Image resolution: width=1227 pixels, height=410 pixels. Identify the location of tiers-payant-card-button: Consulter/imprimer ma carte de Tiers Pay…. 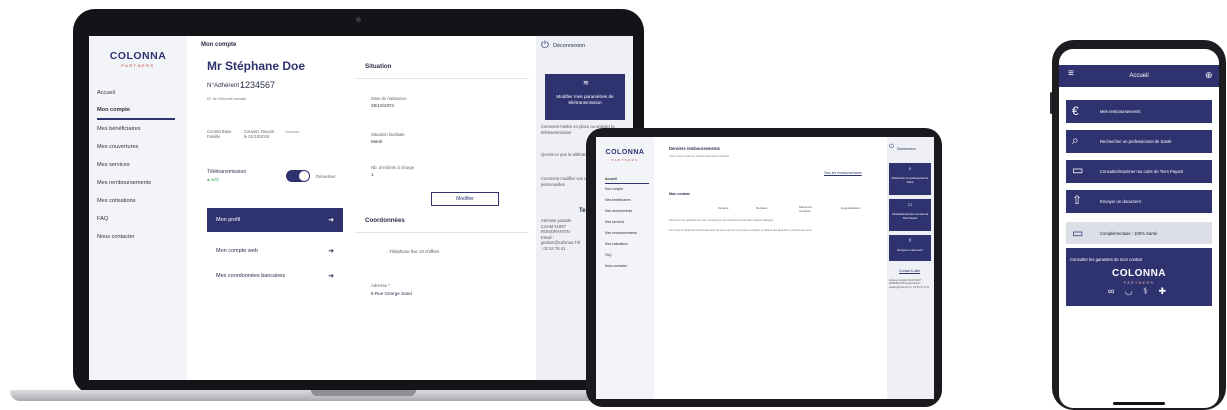
(1139, 171).